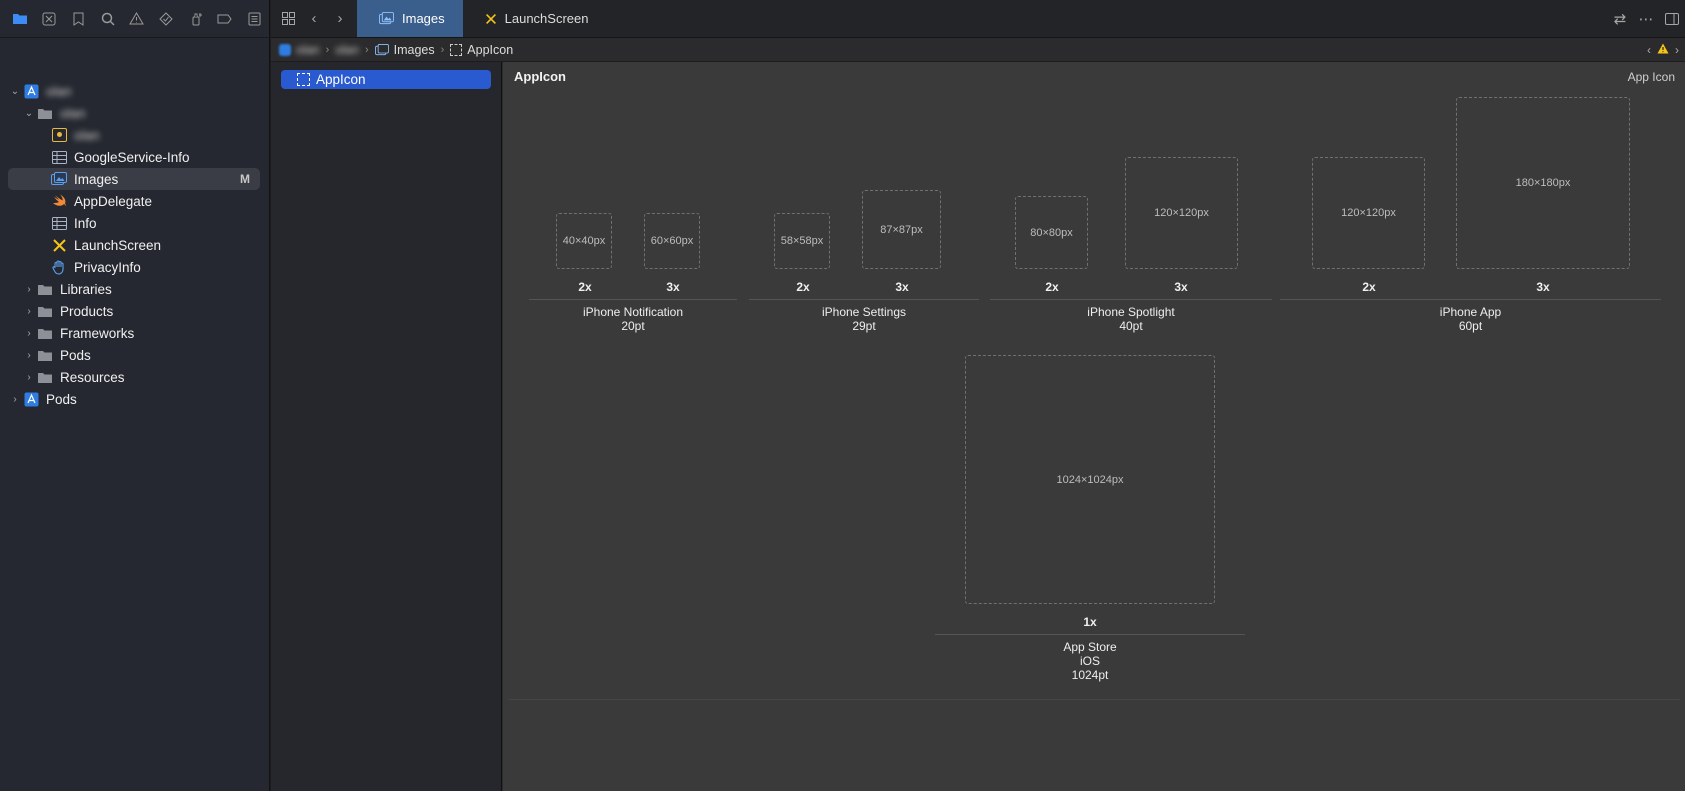  Describe the element at coordinates (107, 267) in the screenshot. I see `tree-item-label: PrivacyInfo` at that location.